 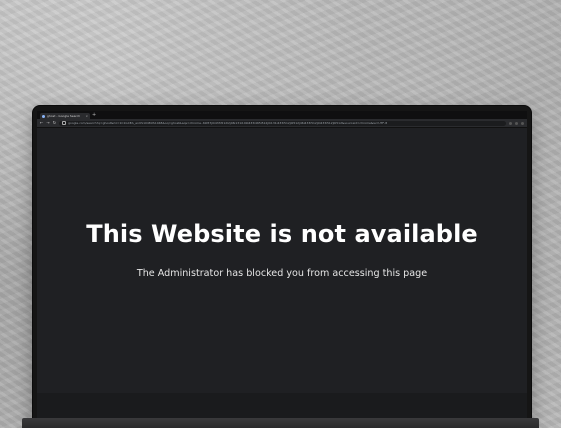 What do you see at coordinates (280, 423) in the screenshot?
I see `laptop-base` at bounding box center [280, 423].